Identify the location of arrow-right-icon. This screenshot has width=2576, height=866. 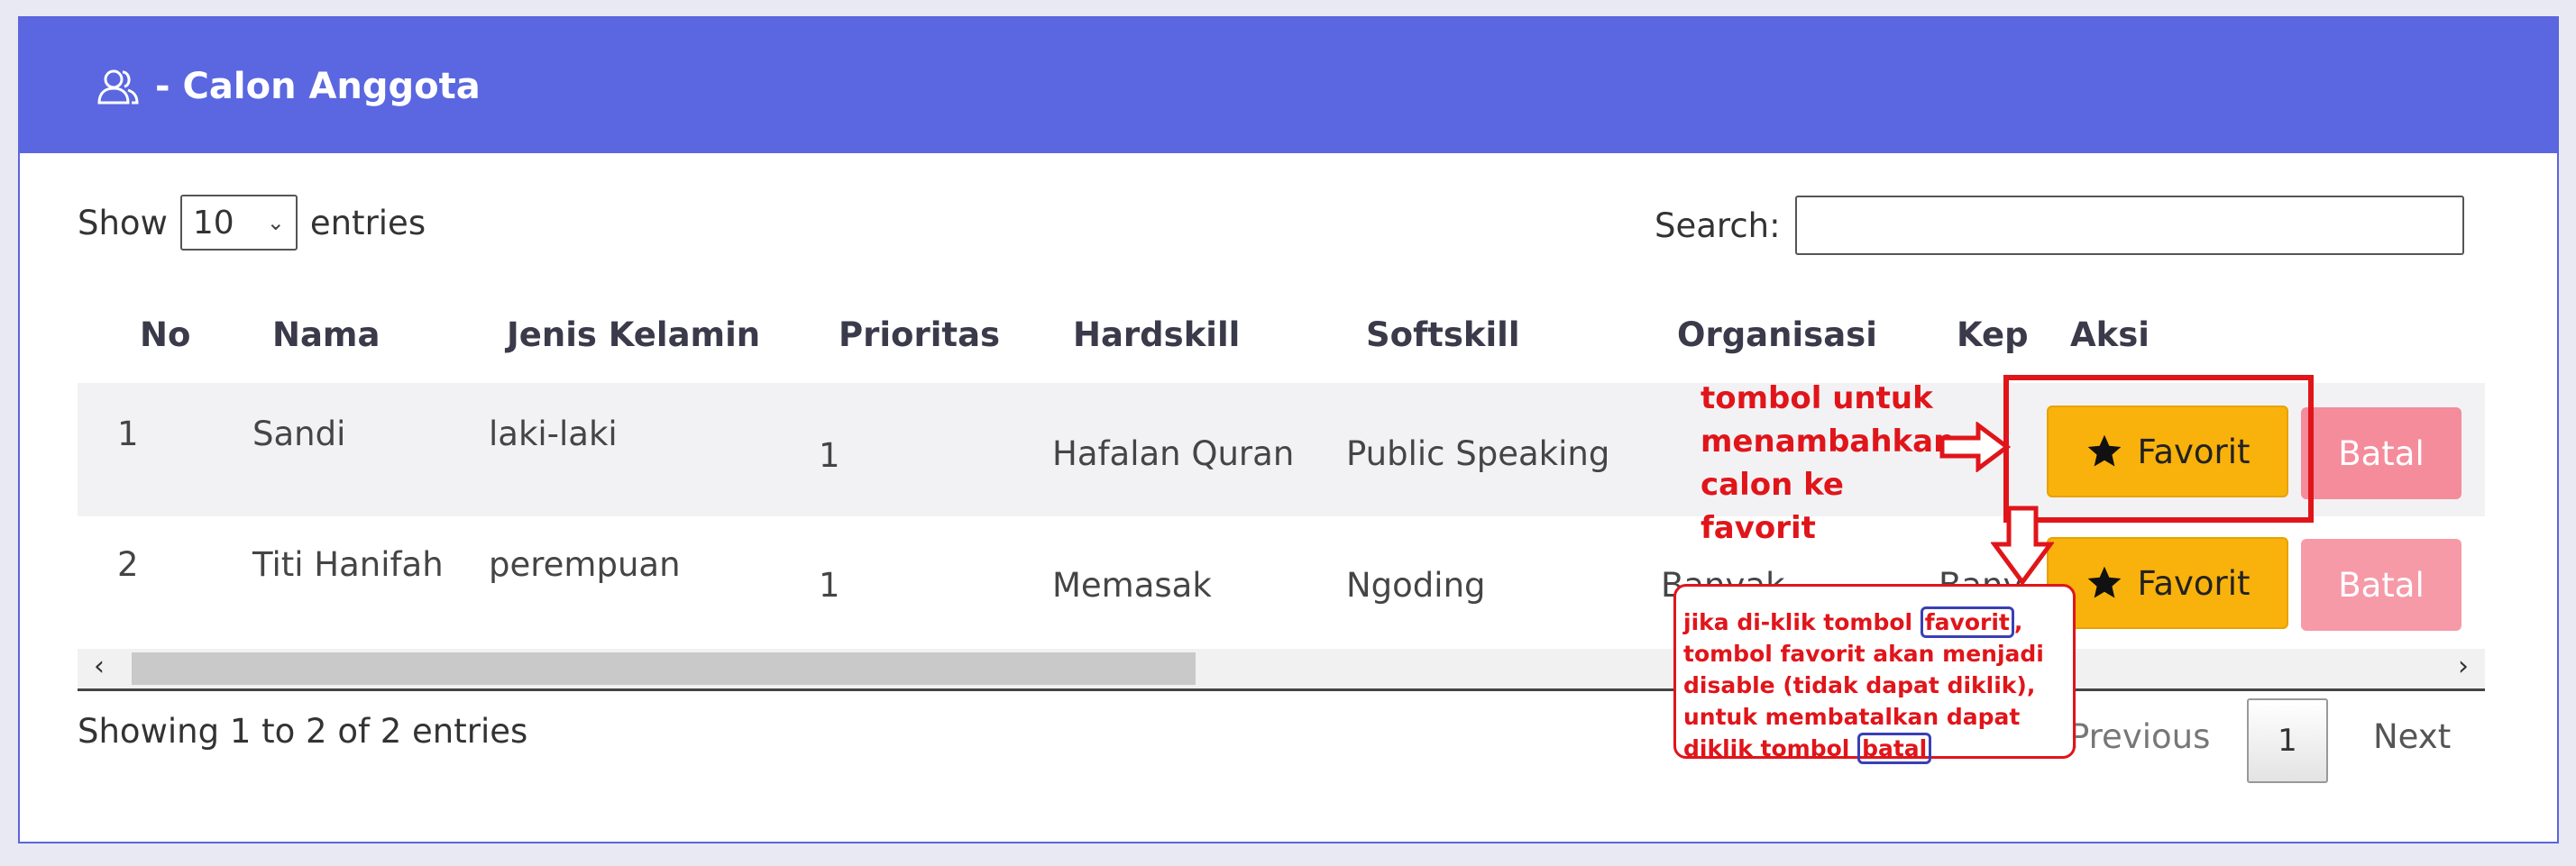
(1975, 447).